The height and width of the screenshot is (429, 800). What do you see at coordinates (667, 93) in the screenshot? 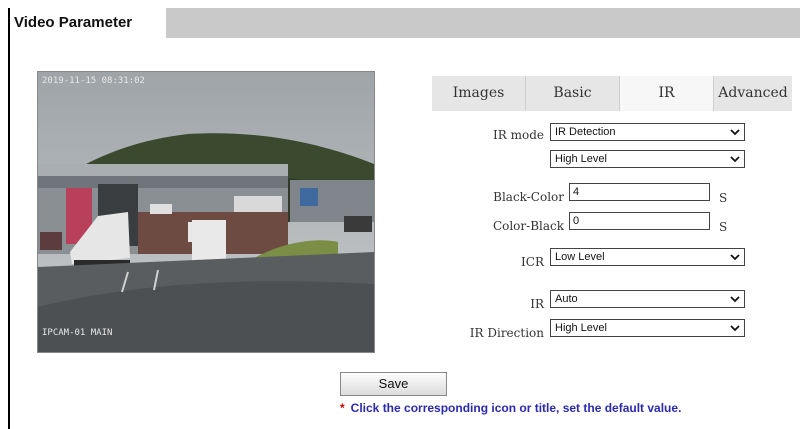
I see `tab-ir: IR` at bounding box center [667, 93].